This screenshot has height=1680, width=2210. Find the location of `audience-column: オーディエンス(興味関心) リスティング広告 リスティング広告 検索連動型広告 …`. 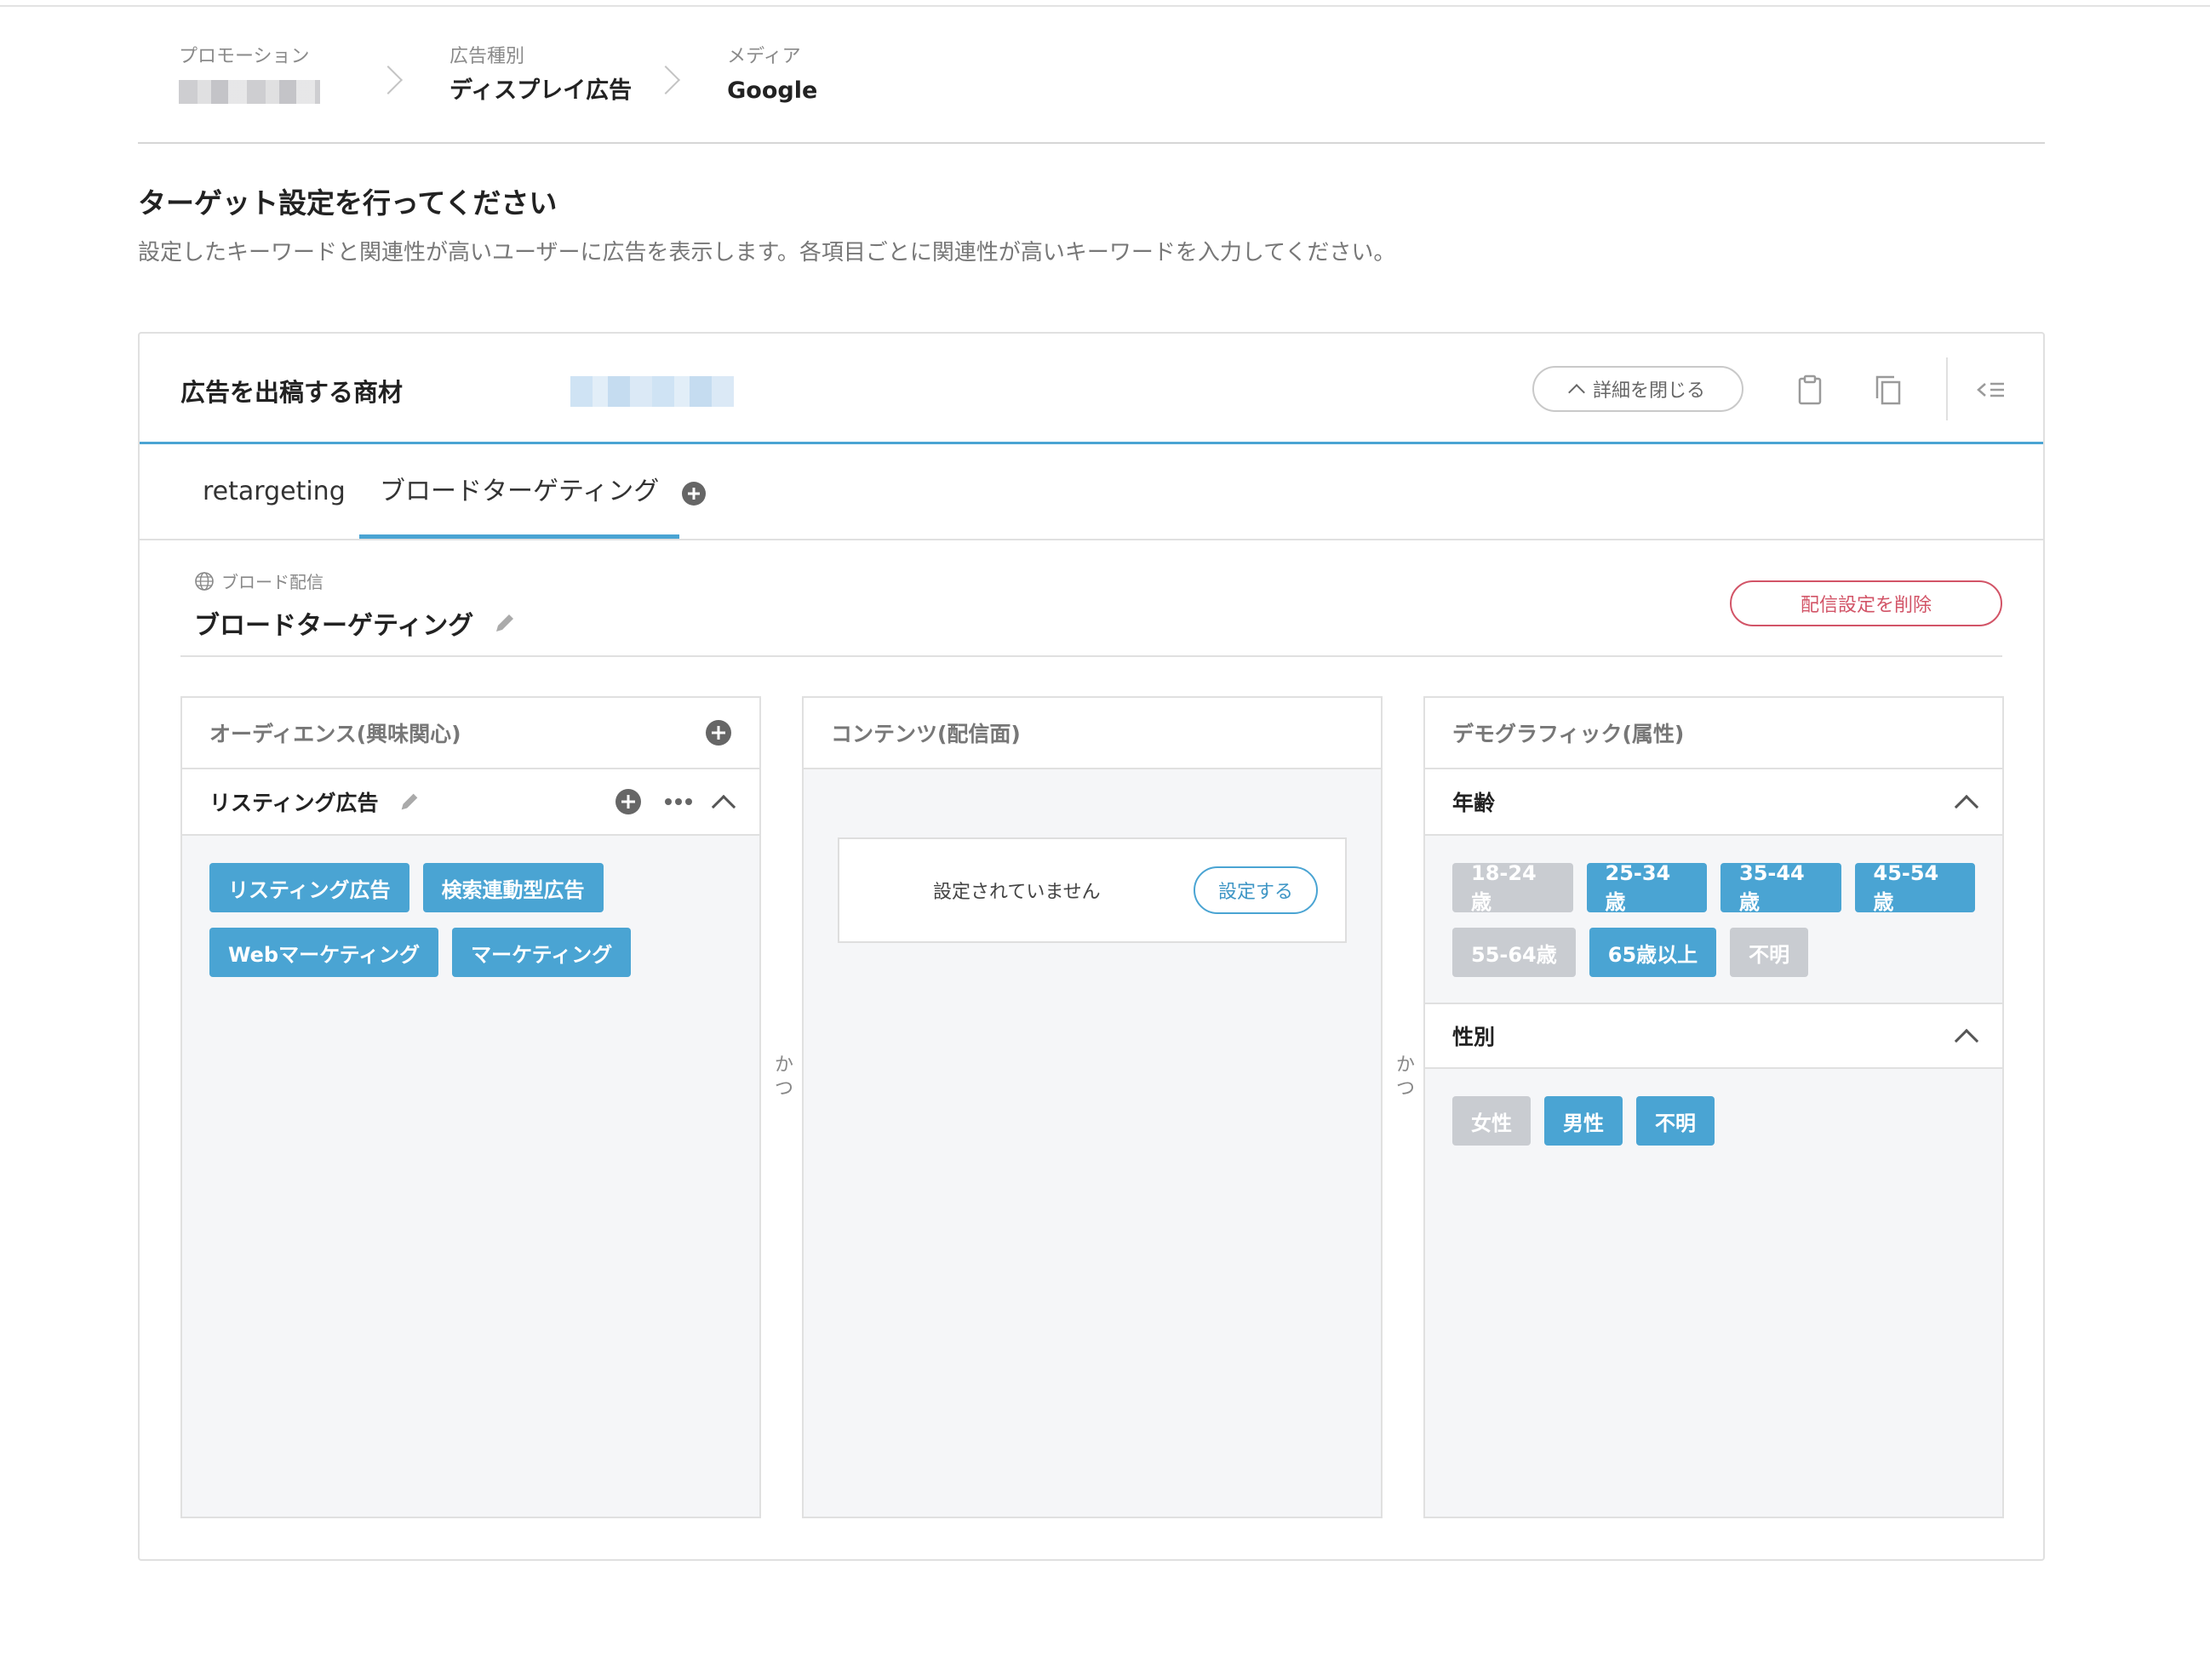

audience-column: オーディエンス(興味関心) リスティング広告 リスティング広告 検索連動型広告 … is located at coordinates (470, 1107).